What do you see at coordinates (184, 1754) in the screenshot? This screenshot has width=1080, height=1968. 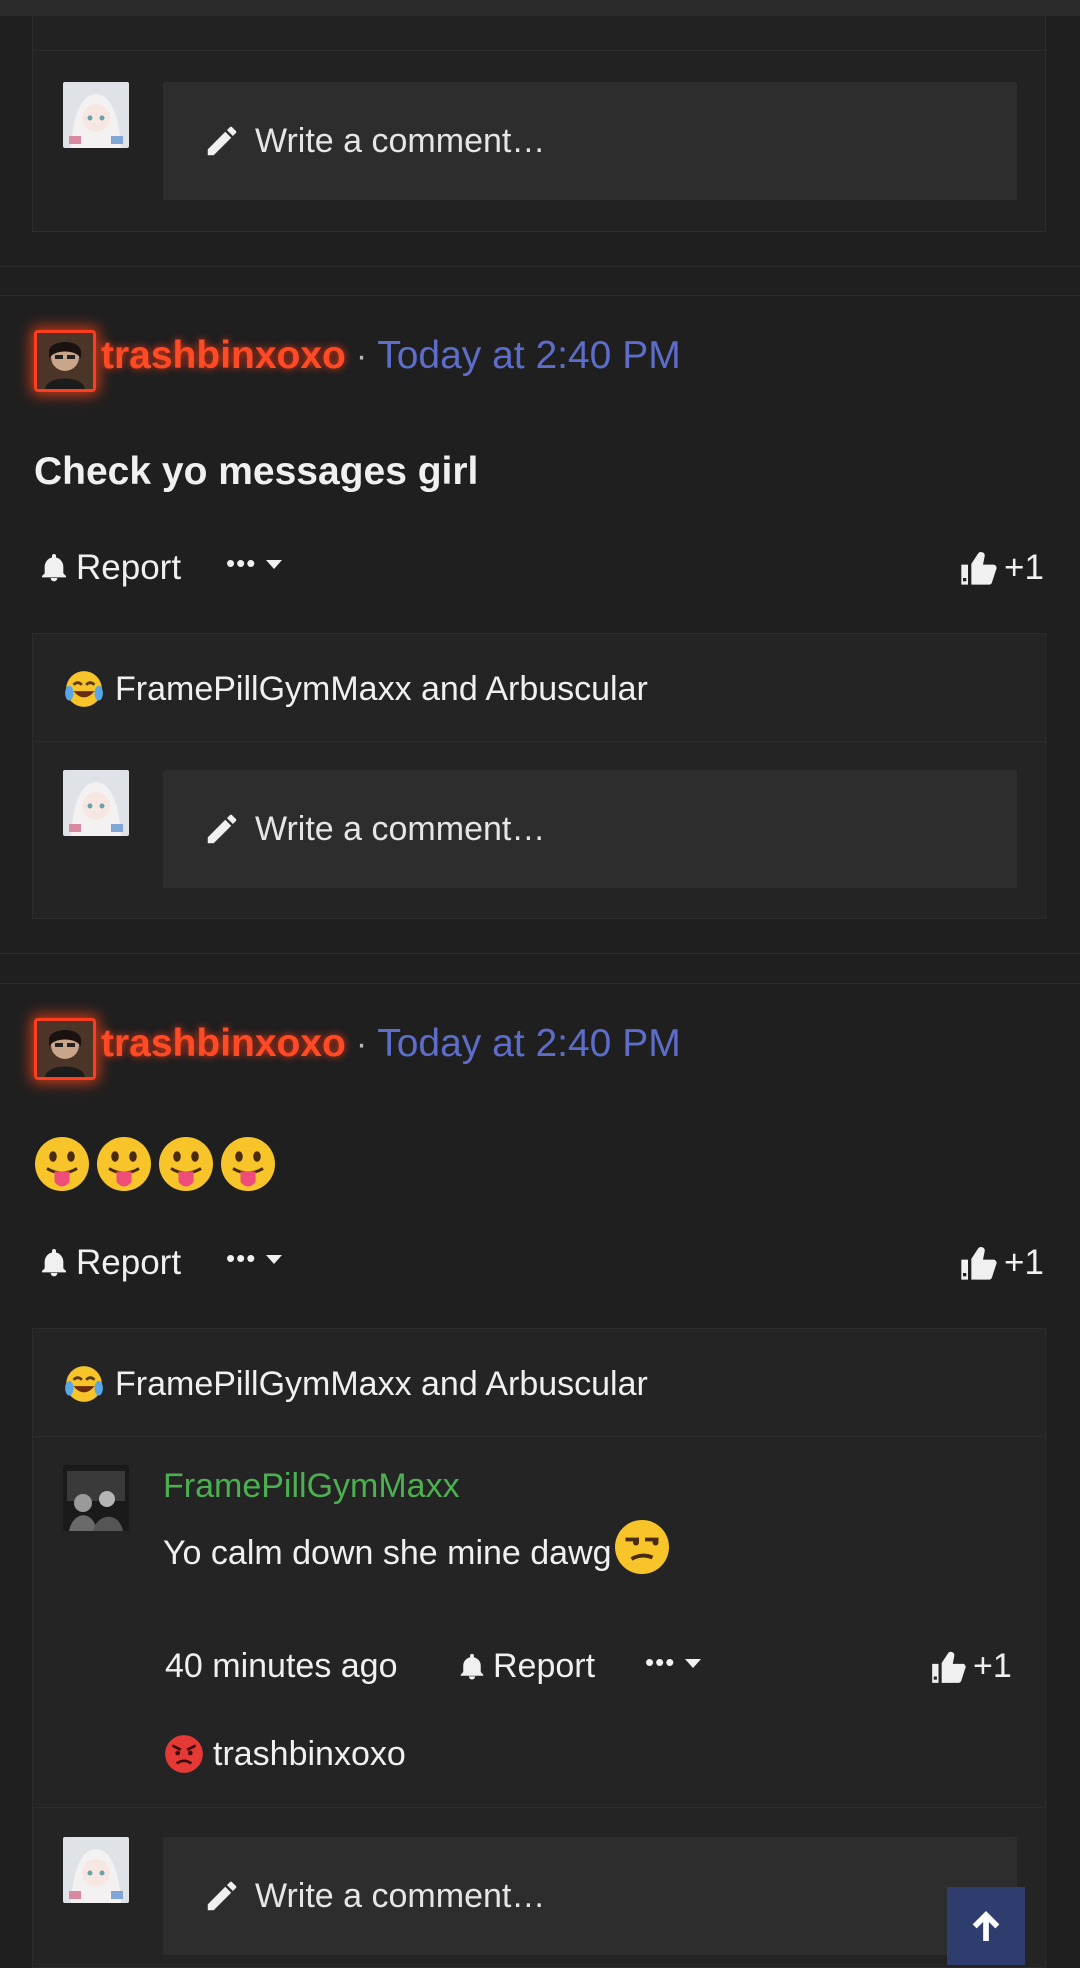 I see `angry-face-emoji-icon` at bounding box center [184, 1754].